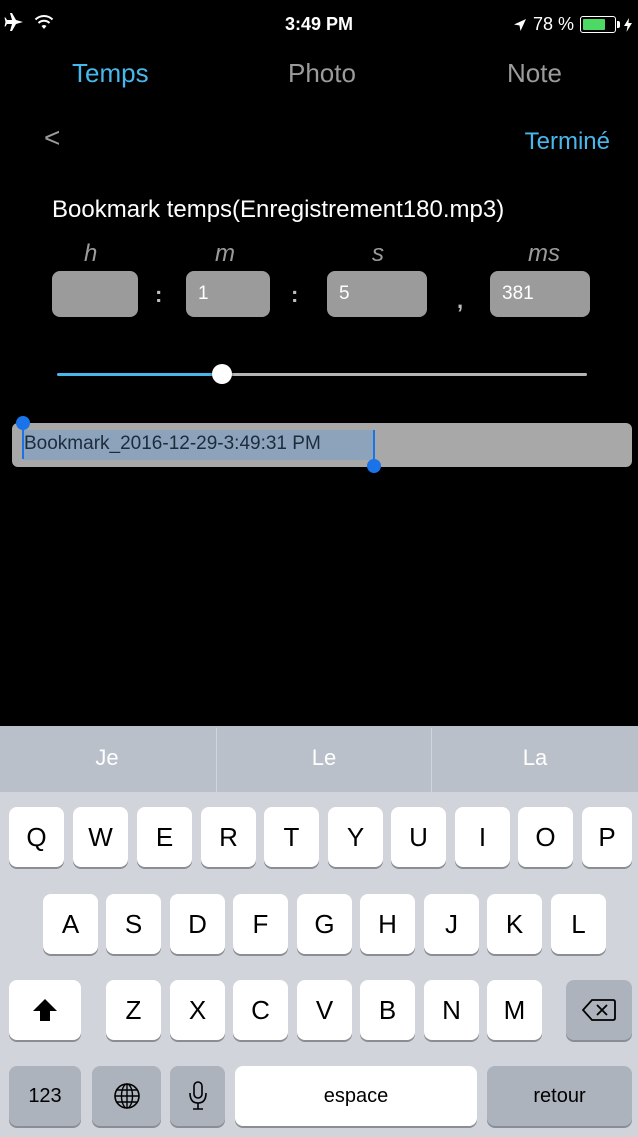 The image size is (638, 1137). I want to click on minutes-input: 1, so click(228, 294).